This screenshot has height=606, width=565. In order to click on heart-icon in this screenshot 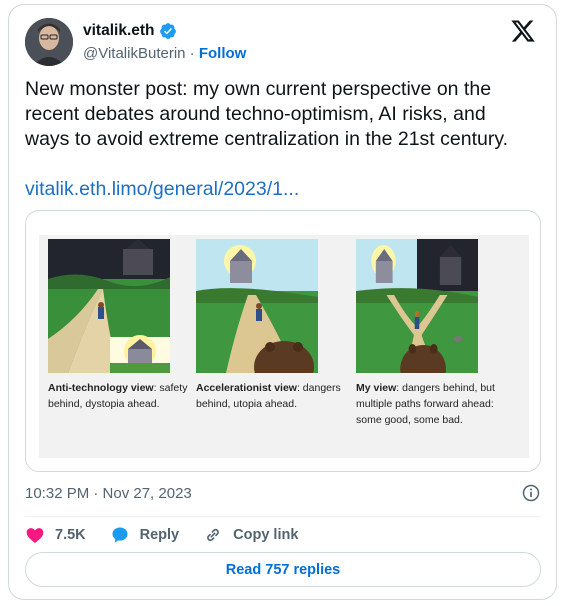, I will do `click(35, 535)`.